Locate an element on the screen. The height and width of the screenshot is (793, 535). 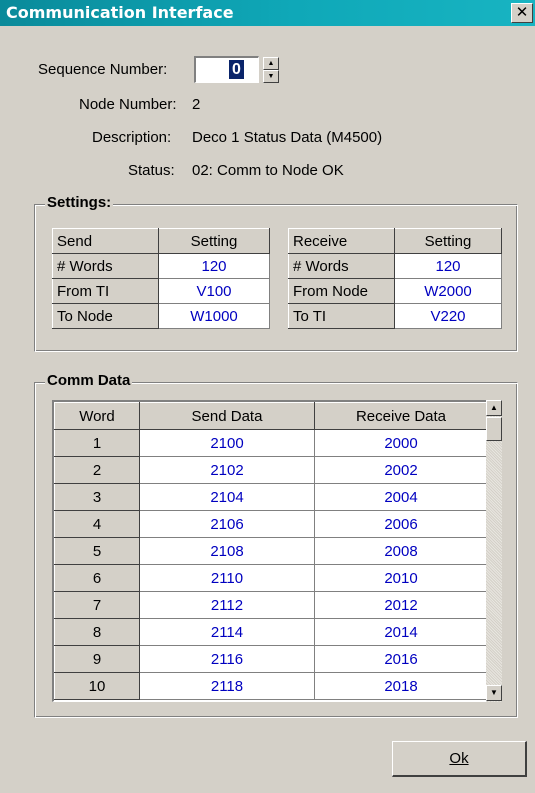
send-data-cell: 2110 is located at coordinates (227, 578).